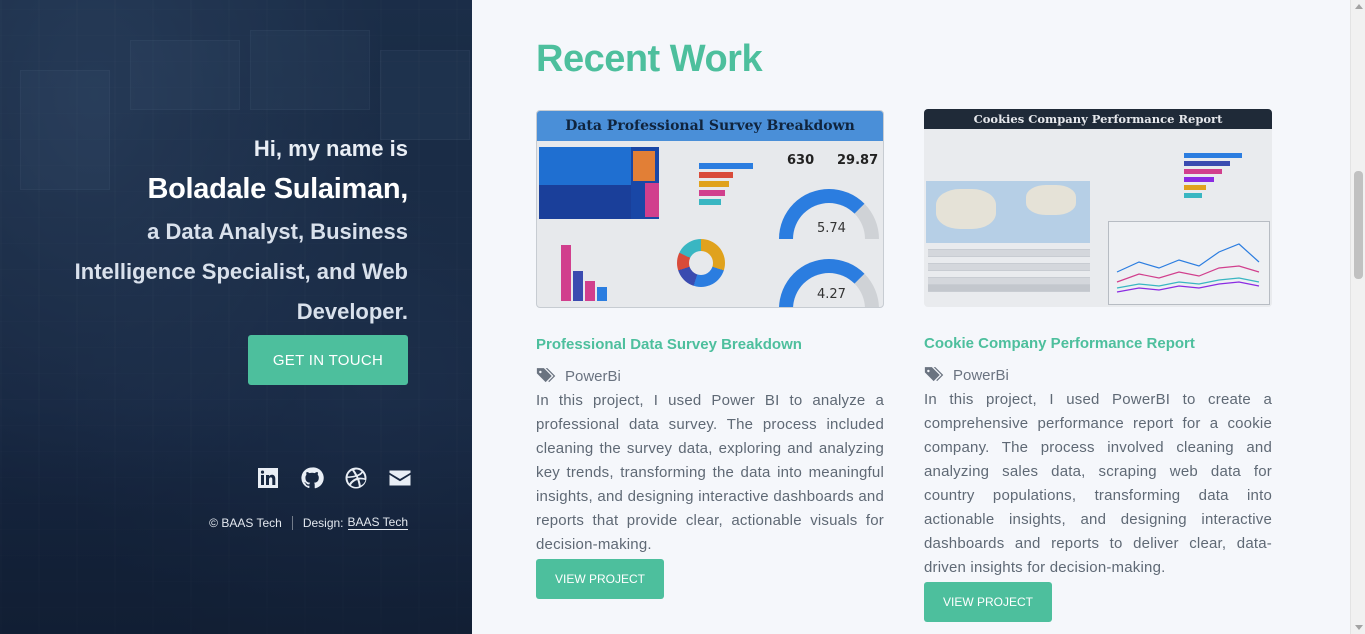 This screenshot has height=634, width=1365. I want to click on data-table, so click(1009, 267).